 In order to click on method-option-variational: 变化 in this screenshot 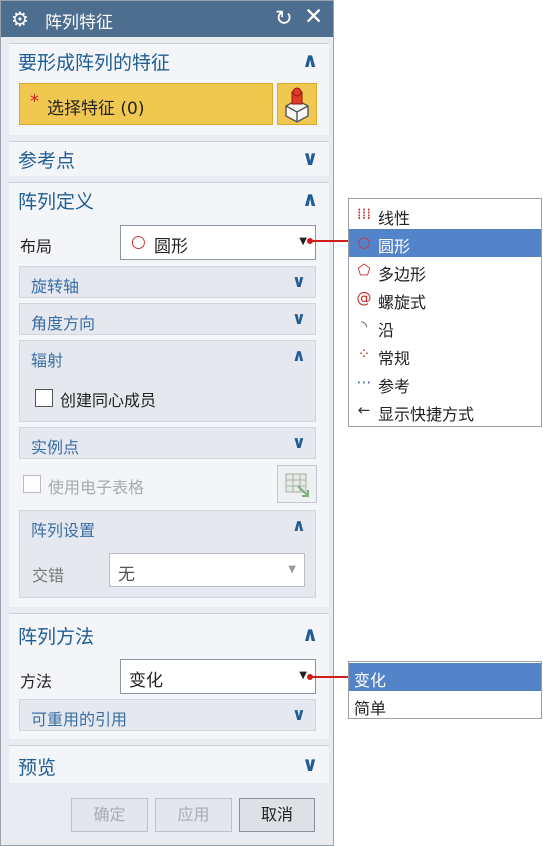, I will do `click(445, 677)`.